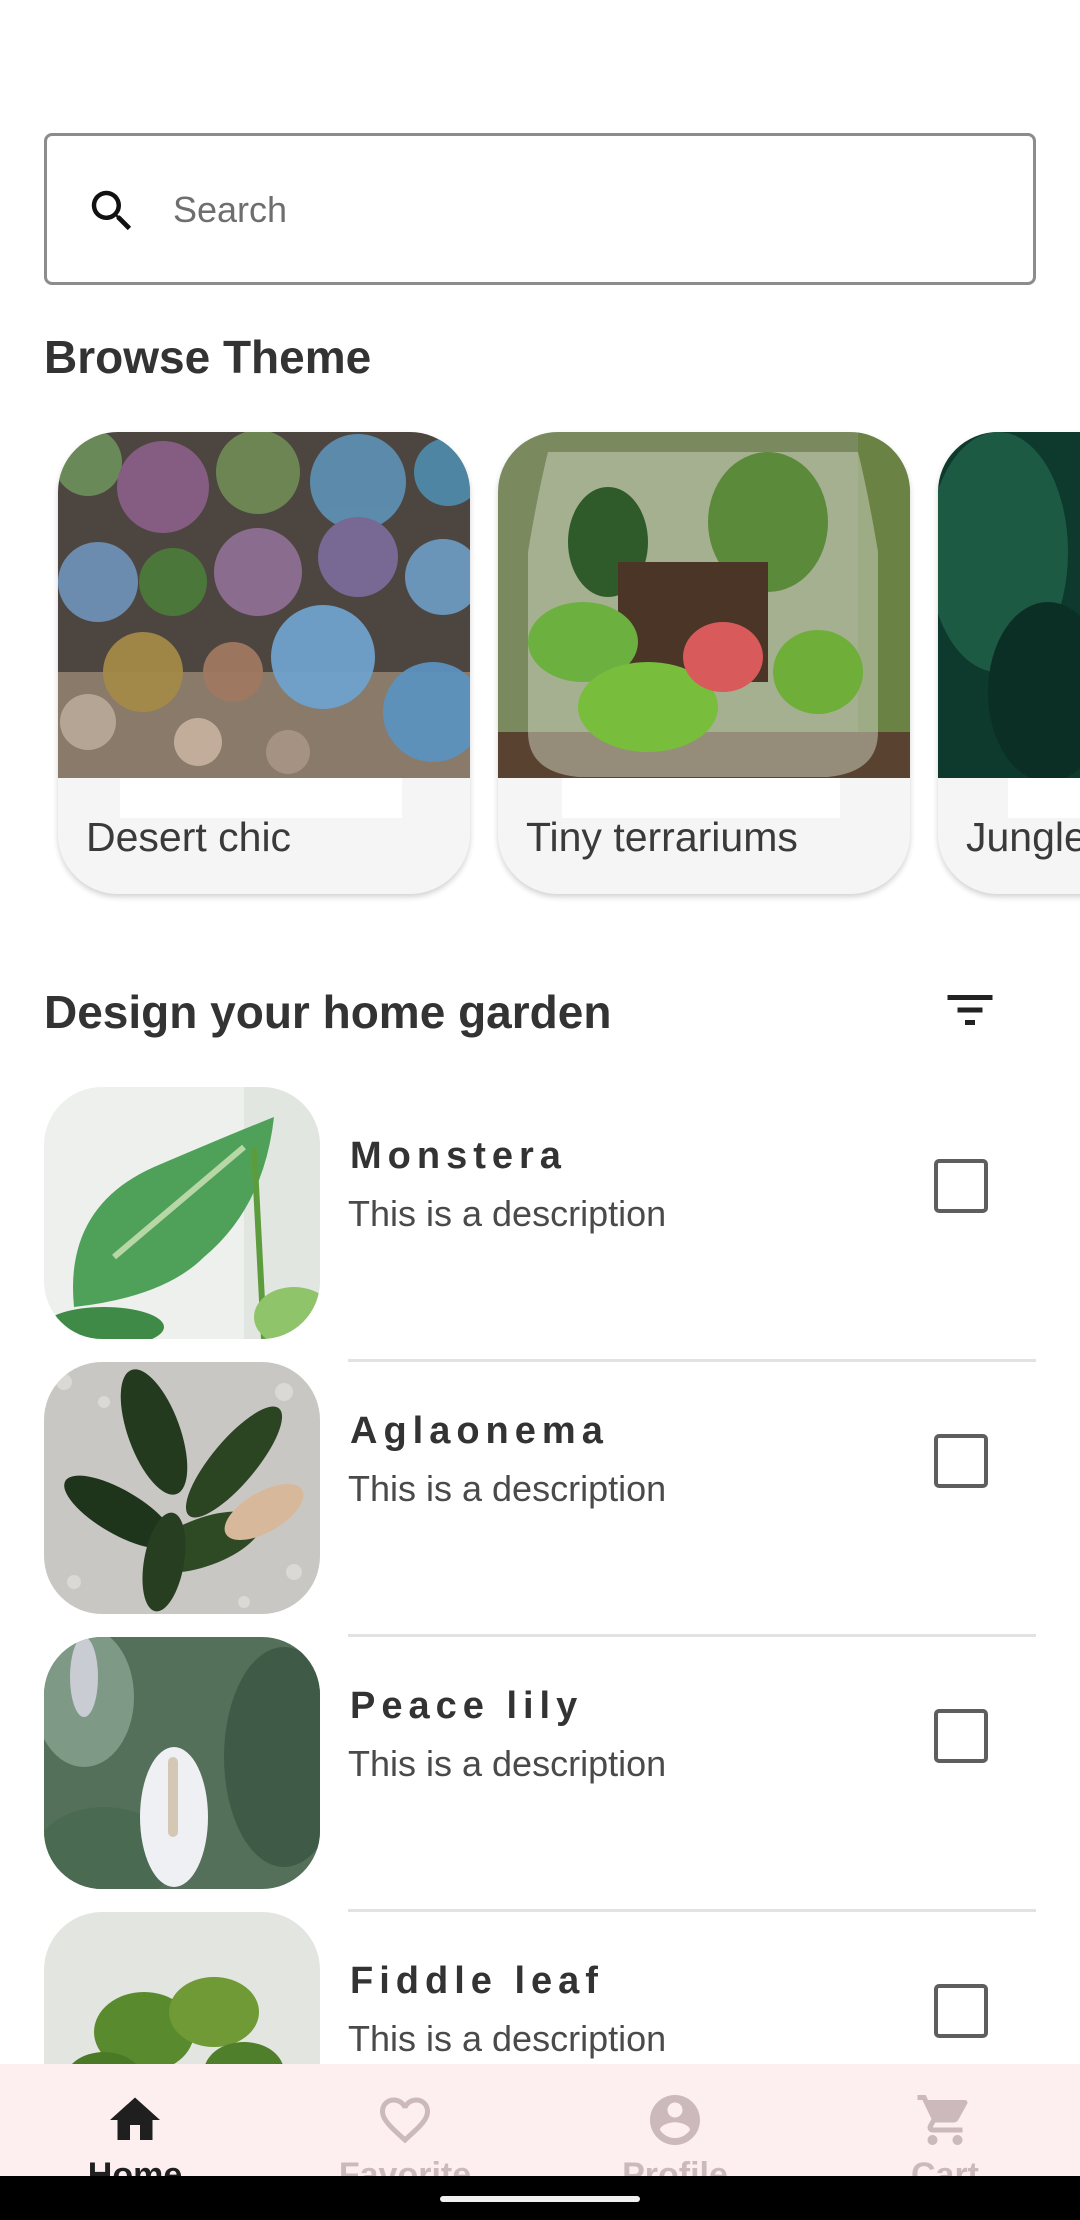 This screenshot has height=2220, width=1080. I want to click on cart-icon, so click(942, 2120).